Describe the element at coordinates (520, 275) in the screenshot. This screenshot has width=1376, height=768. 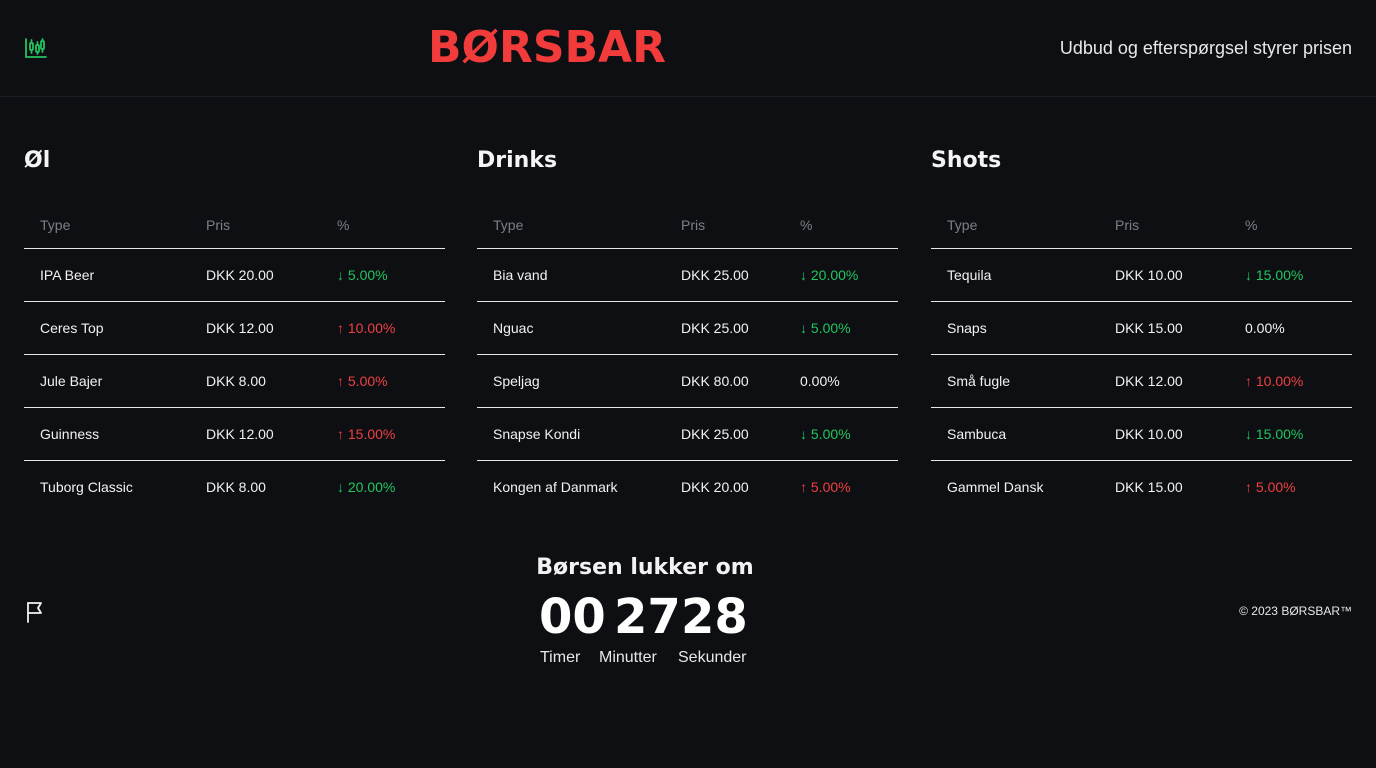
I see `item-name: Bia vand` at that location.